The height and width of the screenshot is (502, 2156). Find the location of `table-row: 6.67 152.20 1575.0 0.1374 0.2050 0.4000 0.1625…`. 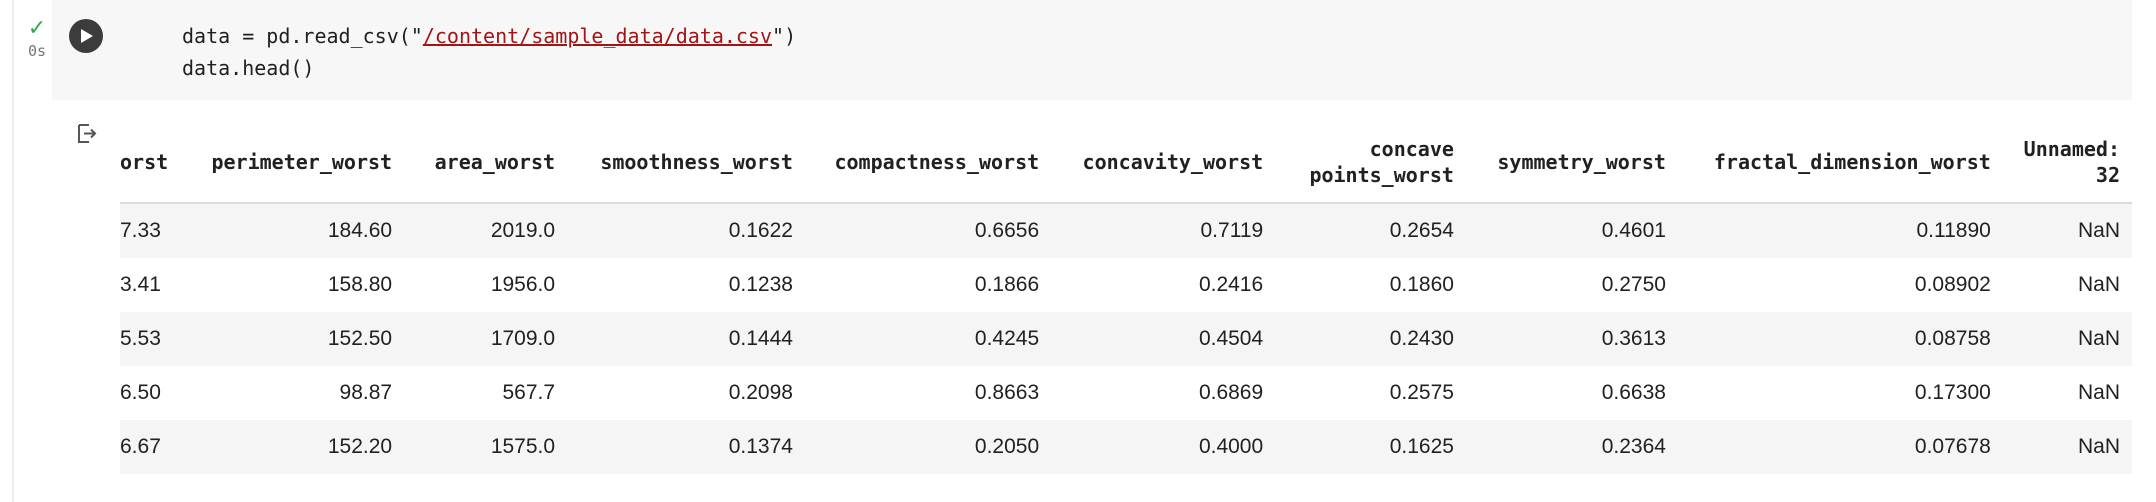

table-row: 6.67 152.20 1575.0 0.1374 0.2050 0.4000 0.1625… is located at coordinates (1126, 447).